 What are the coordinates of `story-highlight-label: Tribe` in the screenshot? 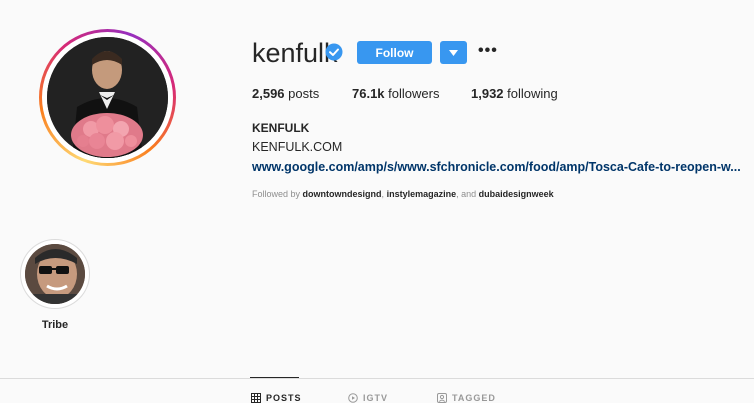 It's located at (55, 325).